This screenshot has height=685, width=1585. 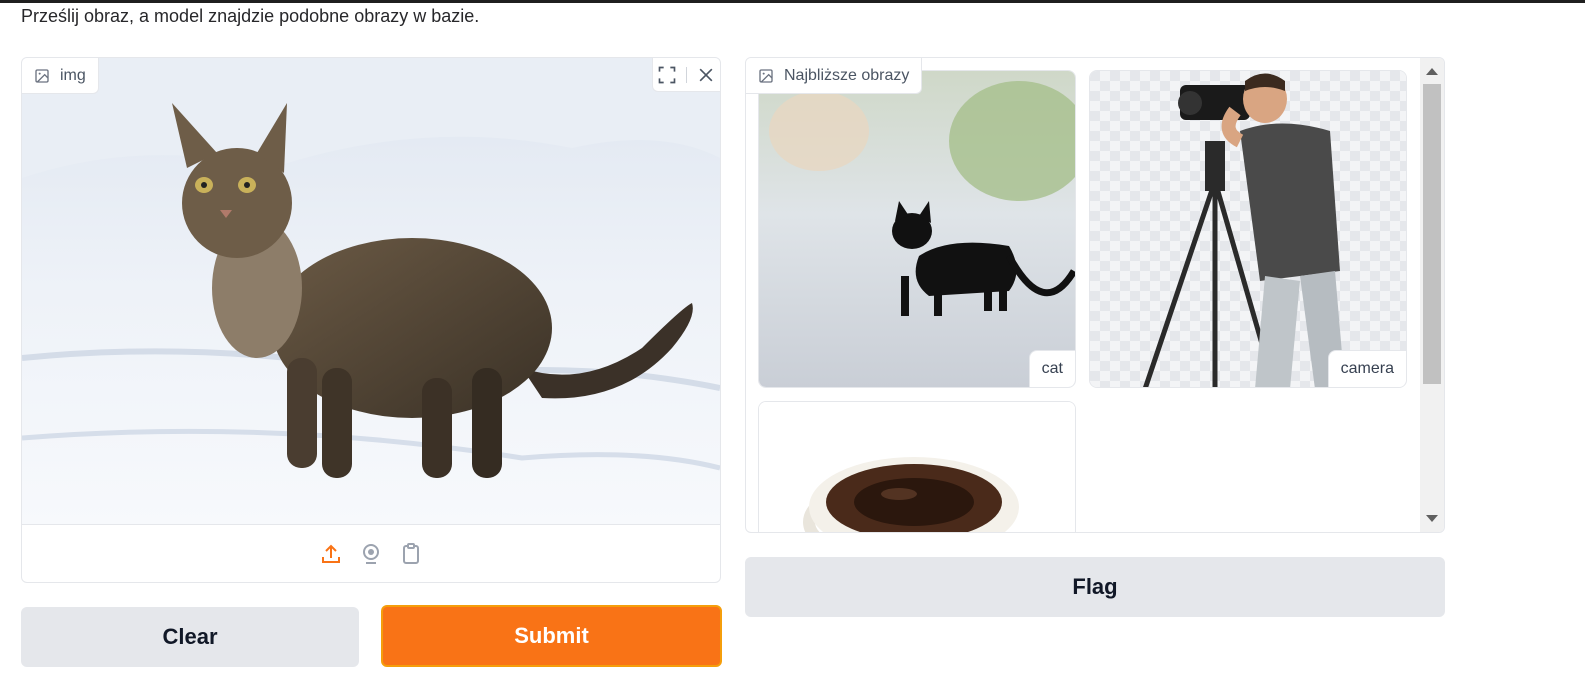 I want to click on image-input-label: img, so click(x=60, y=76).